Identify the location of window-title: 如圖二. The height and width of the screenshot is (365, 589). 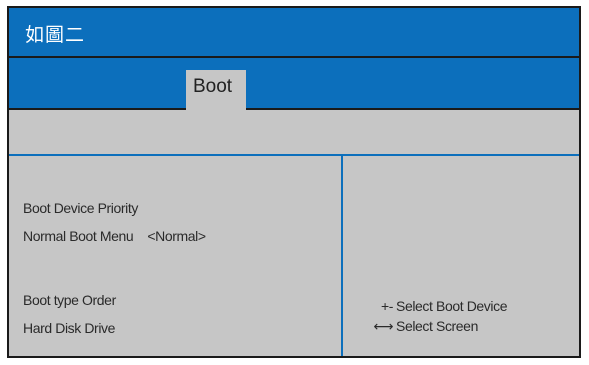
(55, 35).